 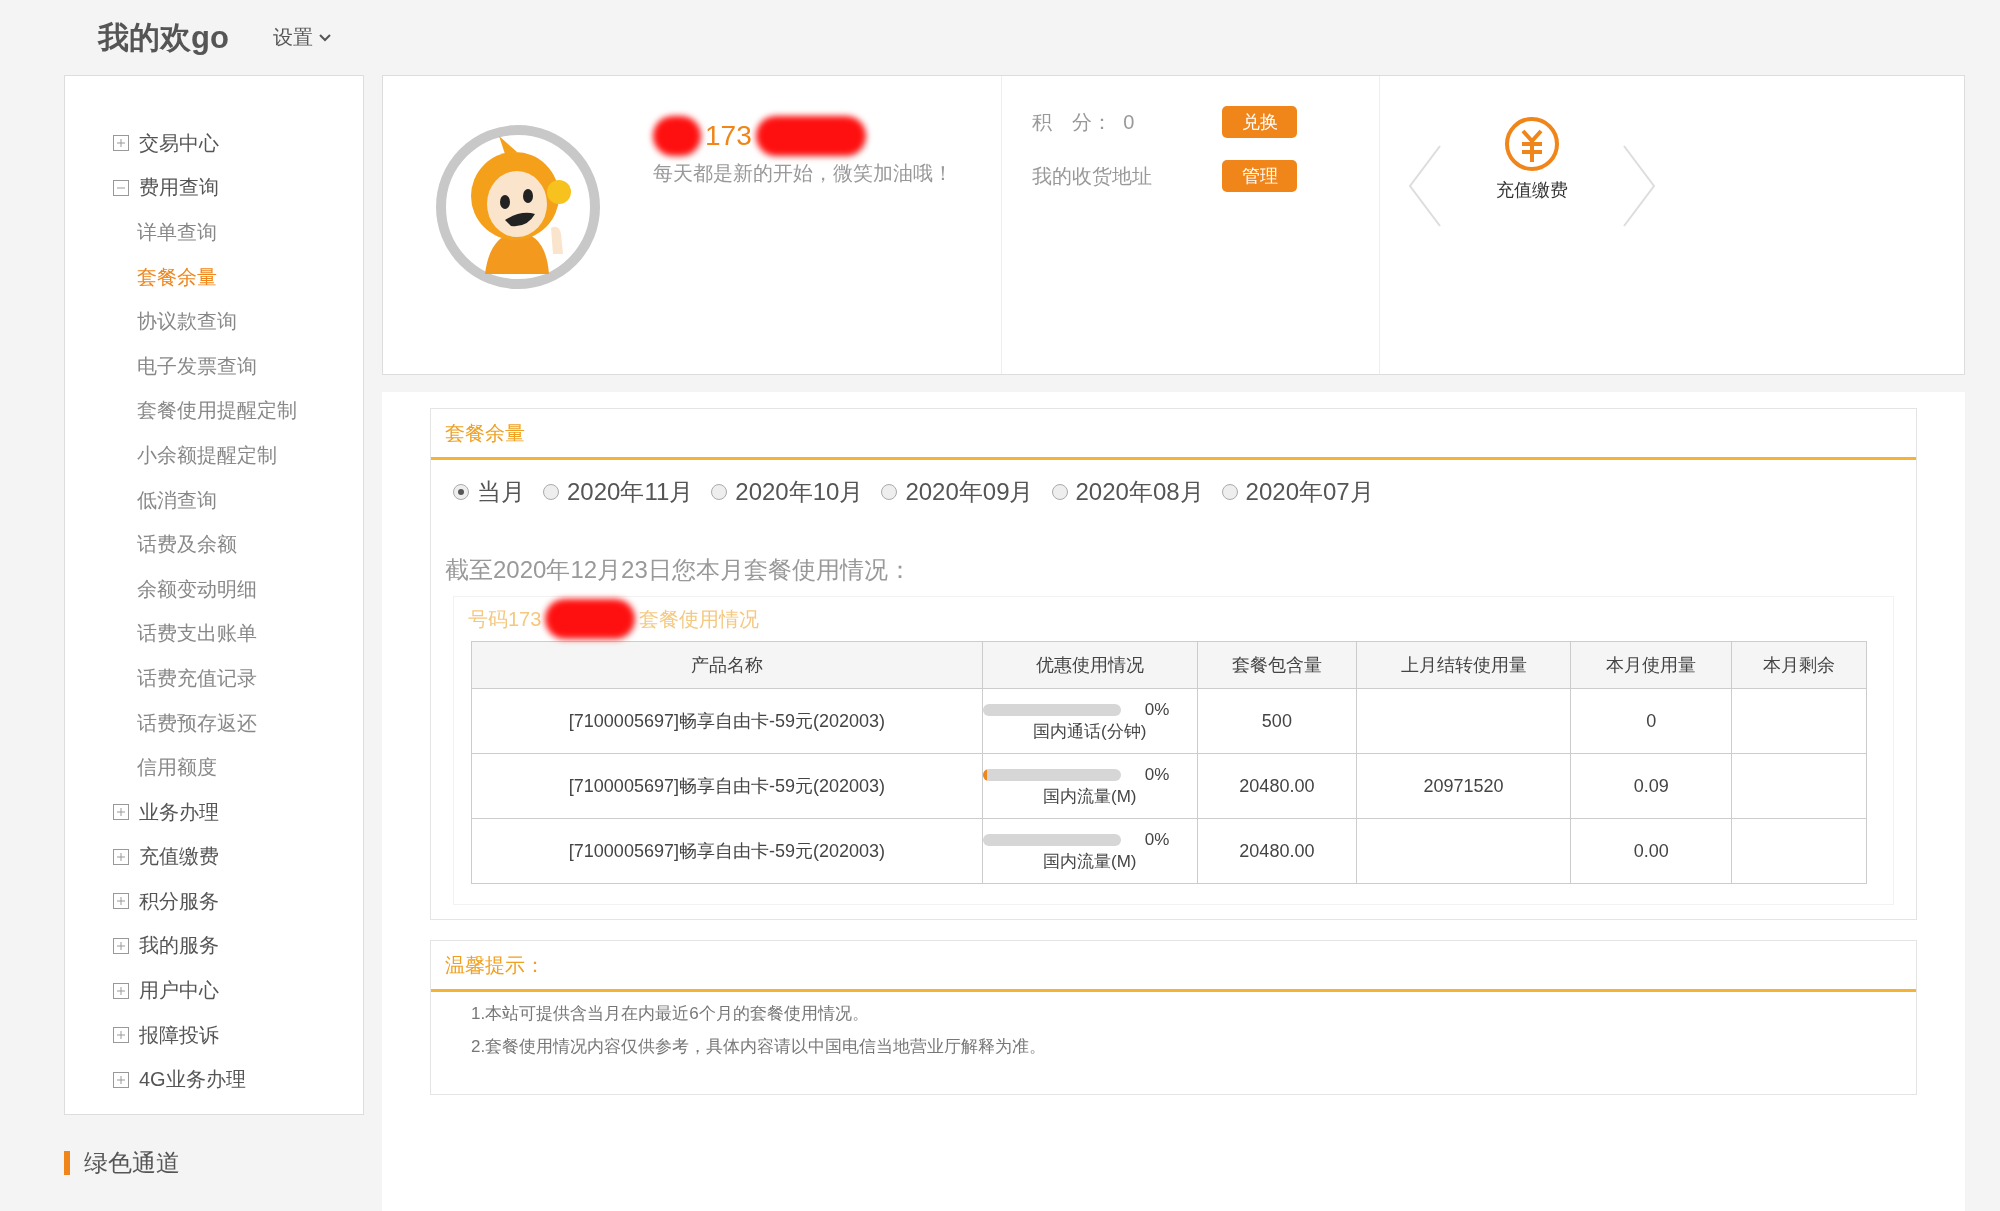 I want to click on month-radio: 2020年09月, so click(x=957, y=492).